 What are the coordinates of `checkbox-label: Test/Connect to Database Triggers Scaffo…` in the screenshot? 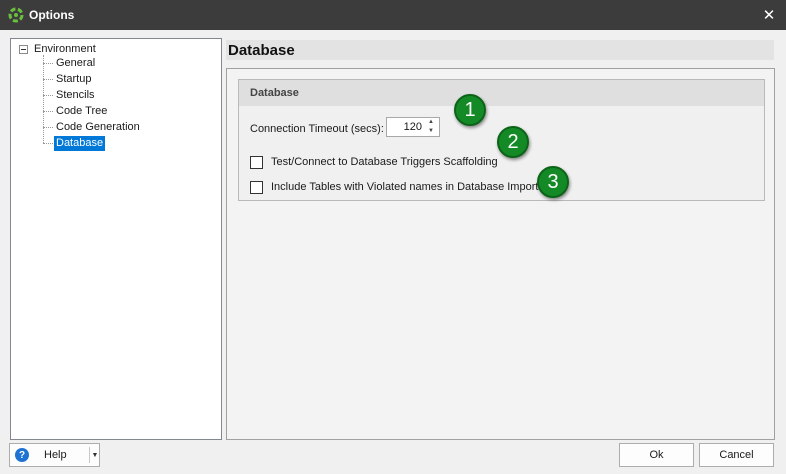 It's located at (384, 162).